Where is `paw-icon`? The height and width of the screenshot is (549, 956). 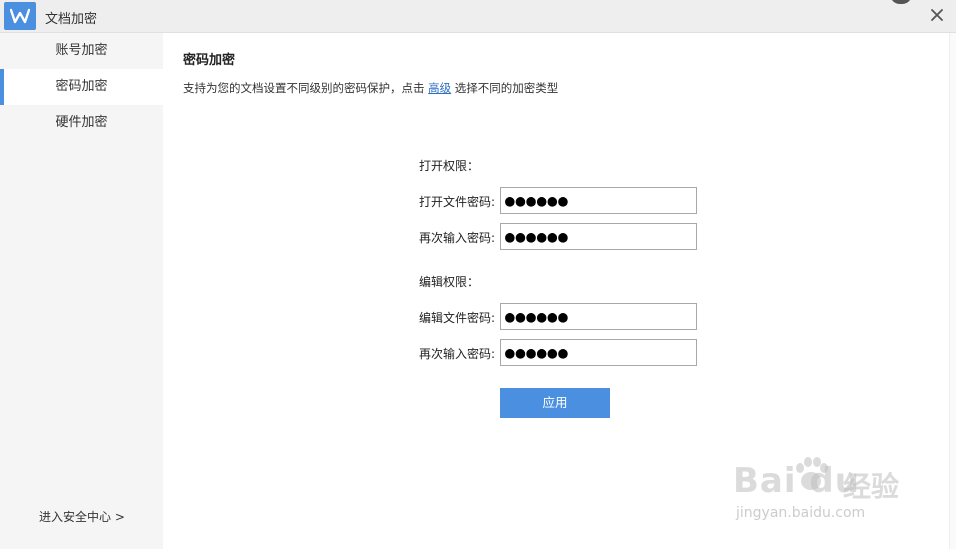
paw-icon is located at coordinates (812, 473).